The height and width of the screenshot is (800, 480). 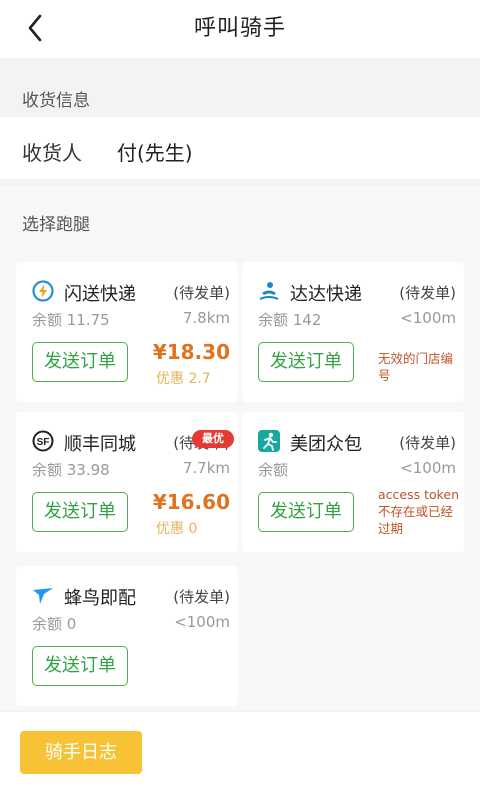 I want to click on courier-balance: 余额 142, so click(x=290, y=320).